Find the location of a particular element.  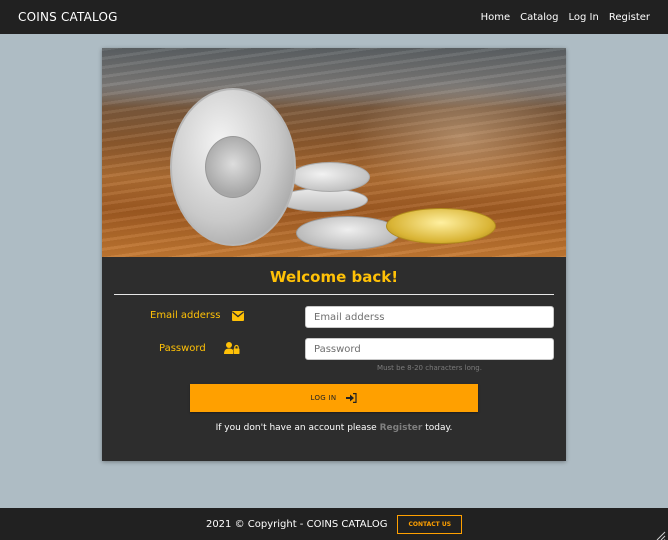

nav-link-home: Home is located at coordinates (496, 17).